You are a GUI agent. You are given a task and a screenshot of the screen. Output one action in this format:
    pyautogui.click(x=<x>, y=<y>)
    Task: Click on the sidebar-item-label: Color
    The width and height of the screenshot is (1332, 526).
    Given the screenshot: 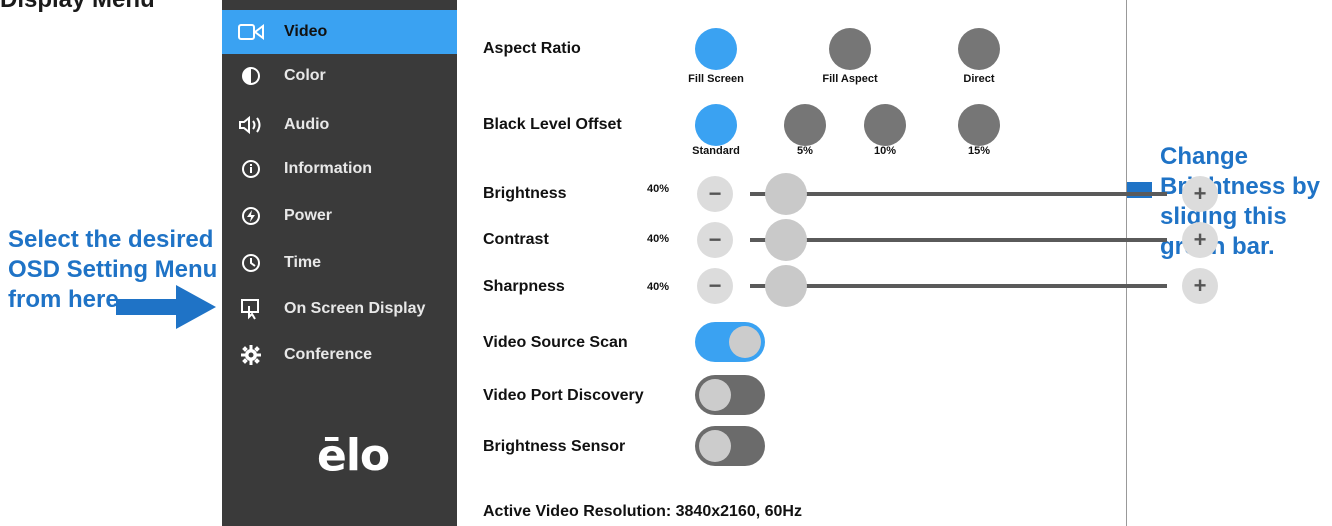 What is the action you would take?
    pyautogui.click(x=305, y=75)
    